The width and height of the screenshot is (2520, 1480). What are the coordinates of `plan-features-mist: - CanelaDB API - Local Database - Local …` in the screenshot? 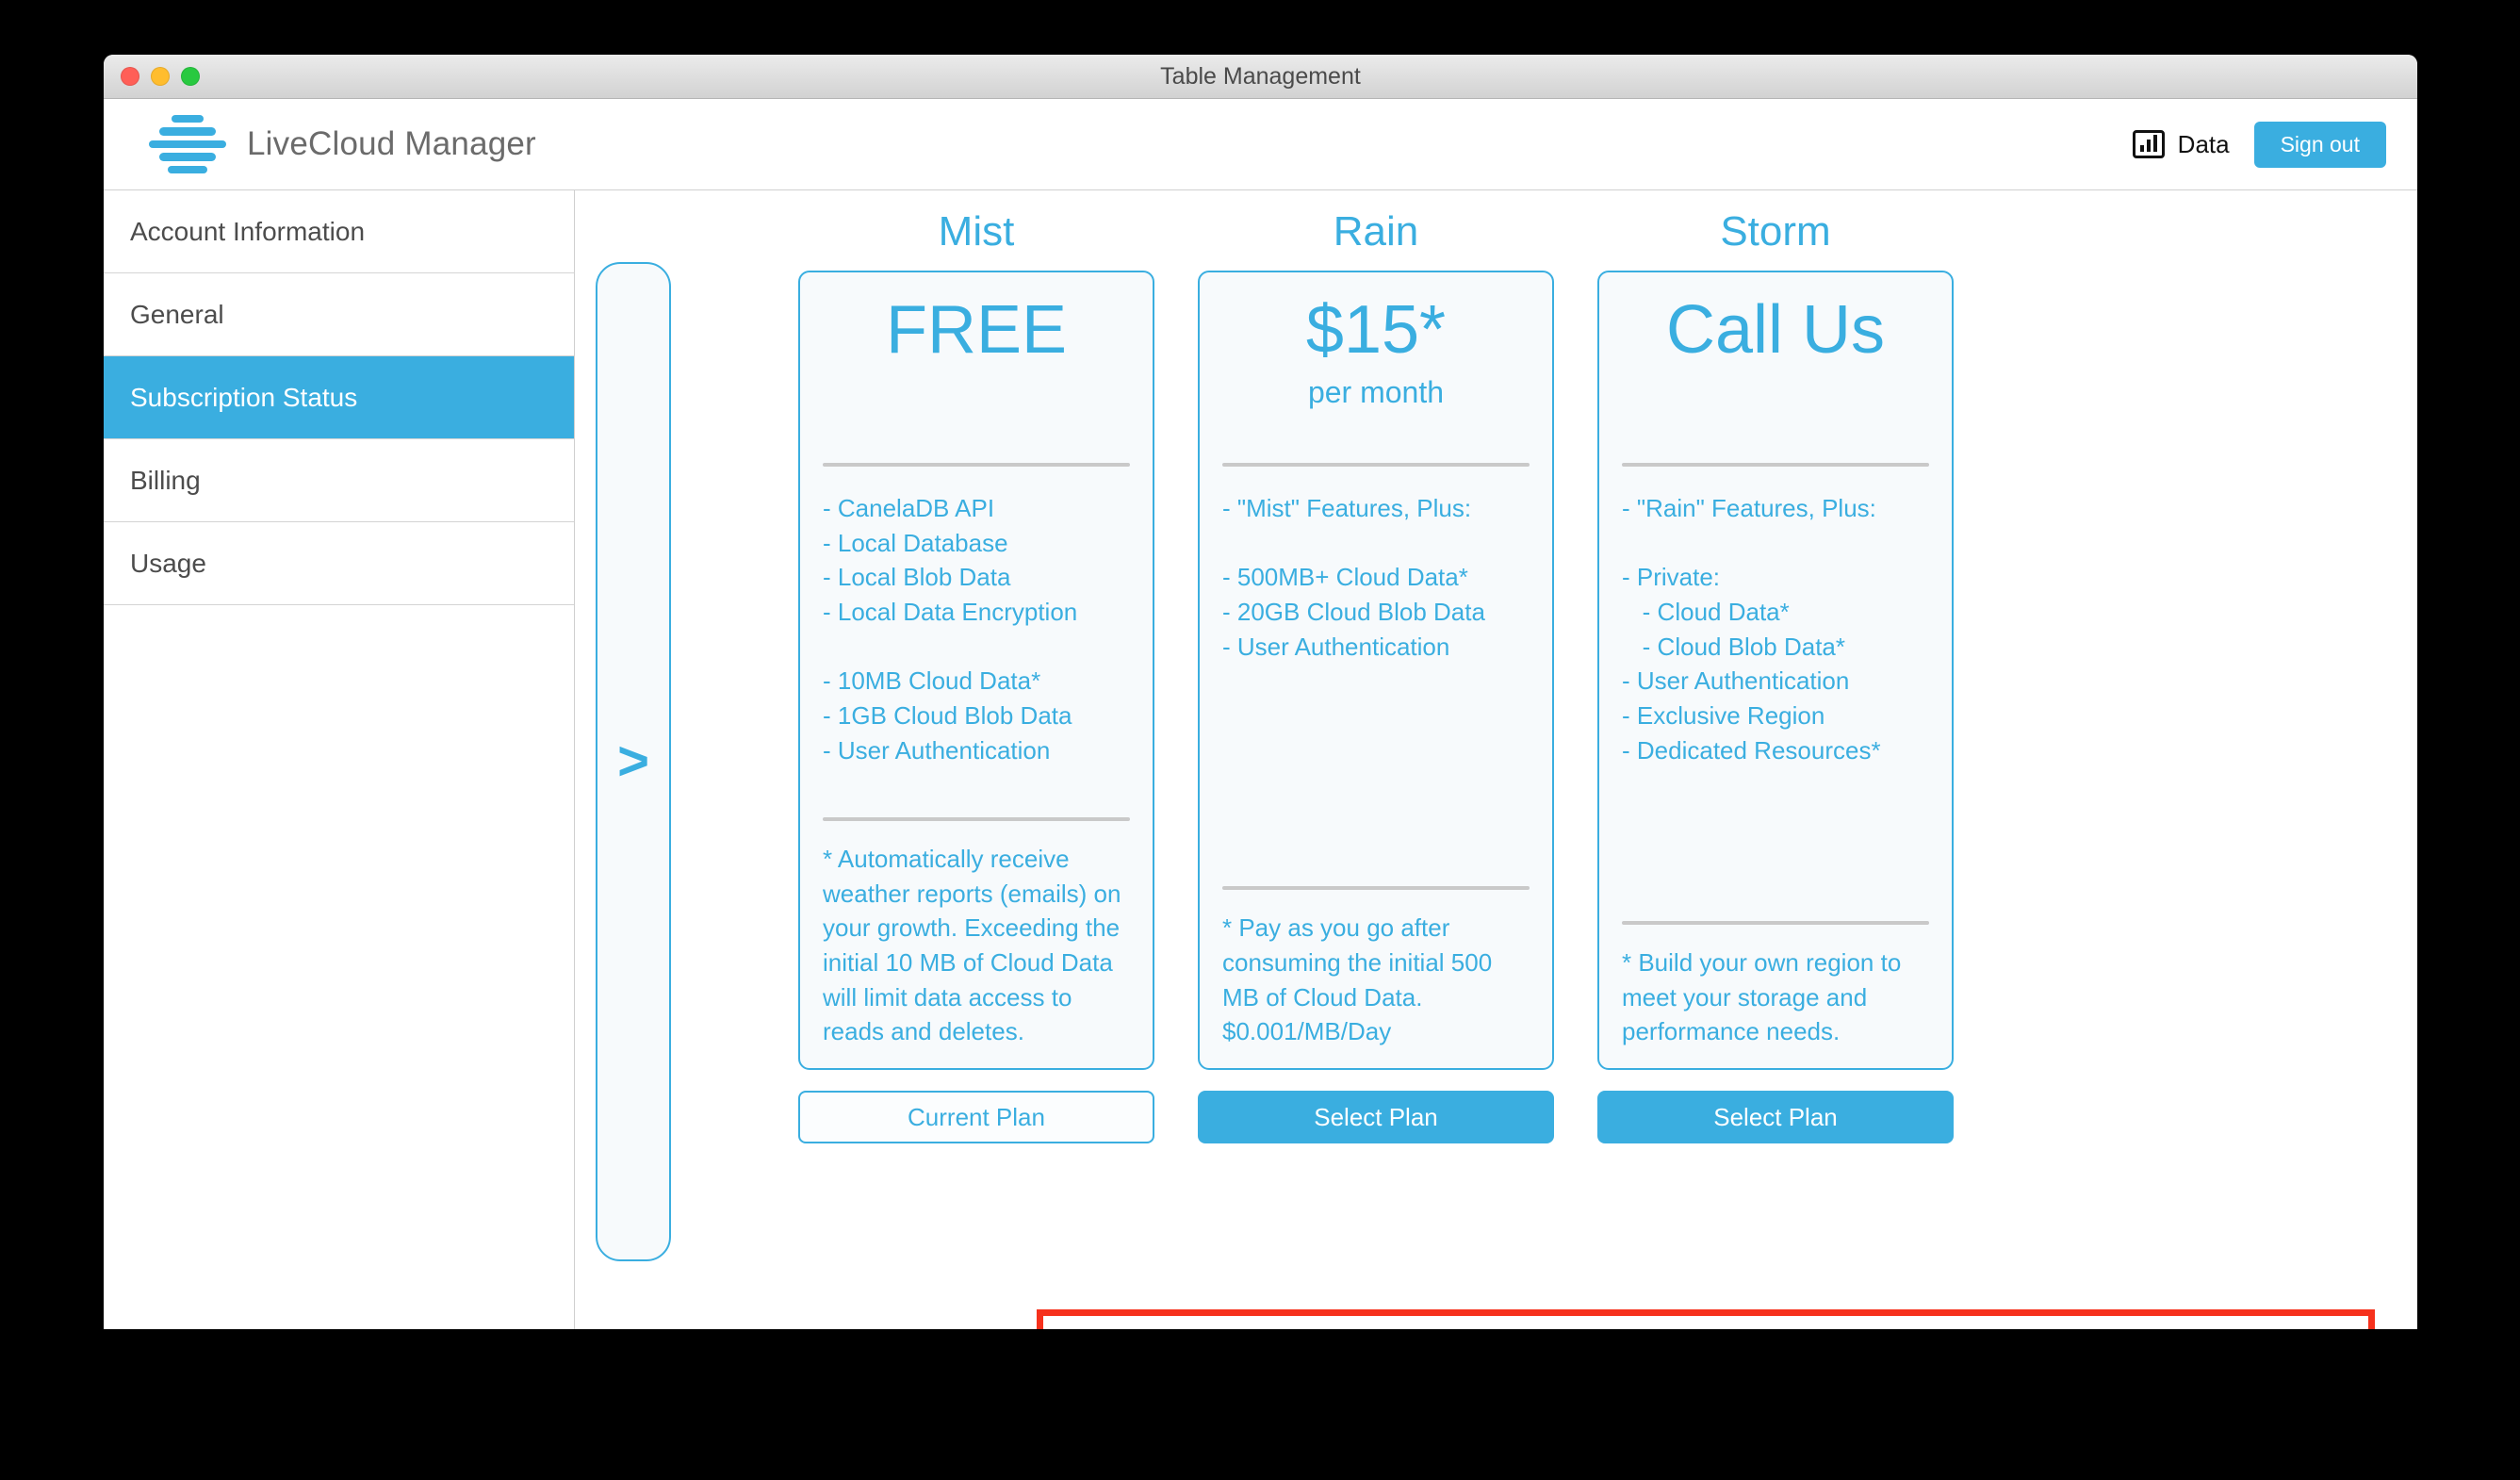 It's located at (950, 629).